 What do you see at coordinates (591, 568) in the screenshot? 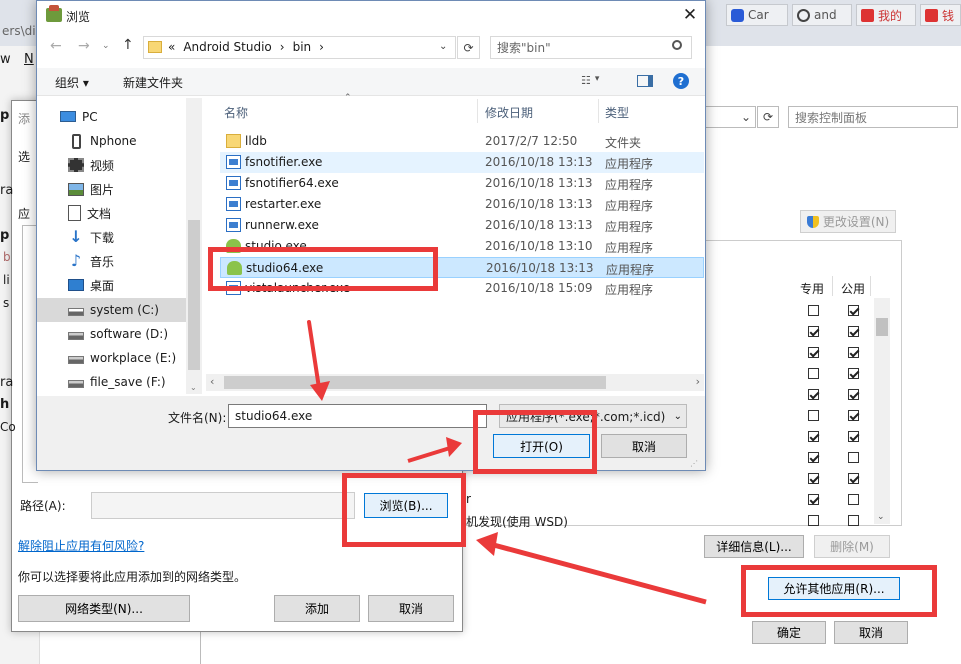
I see `arrow-to-browse` at bounding box center [591, 568].